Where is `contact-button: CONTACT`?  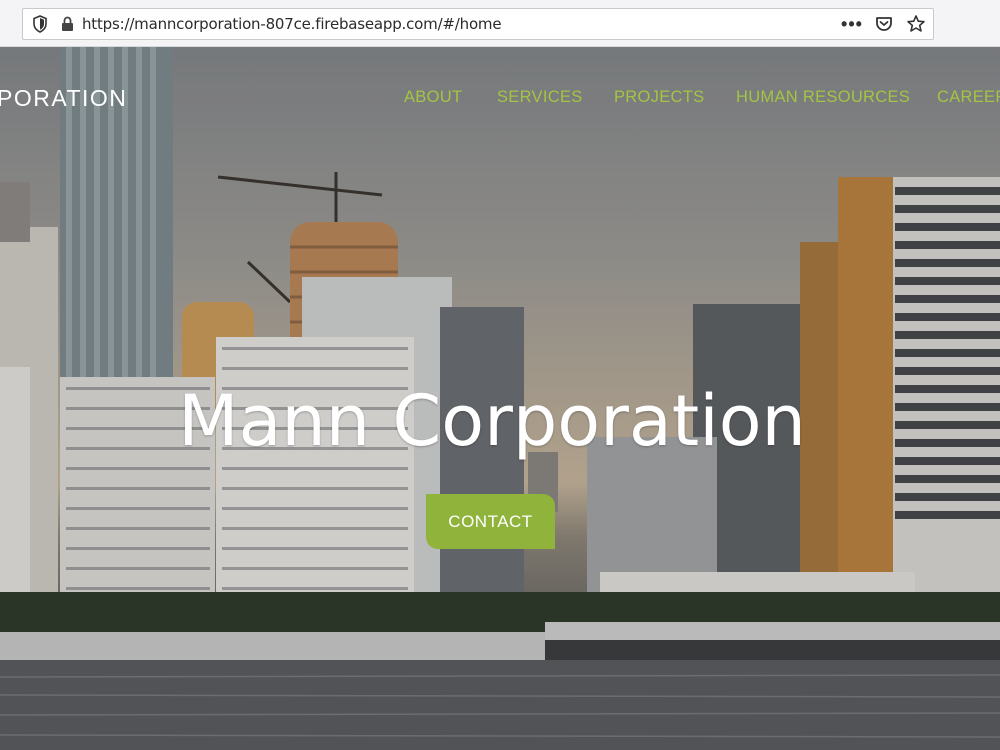 contact-button: CONTACT is located at coordinates (490, 521).